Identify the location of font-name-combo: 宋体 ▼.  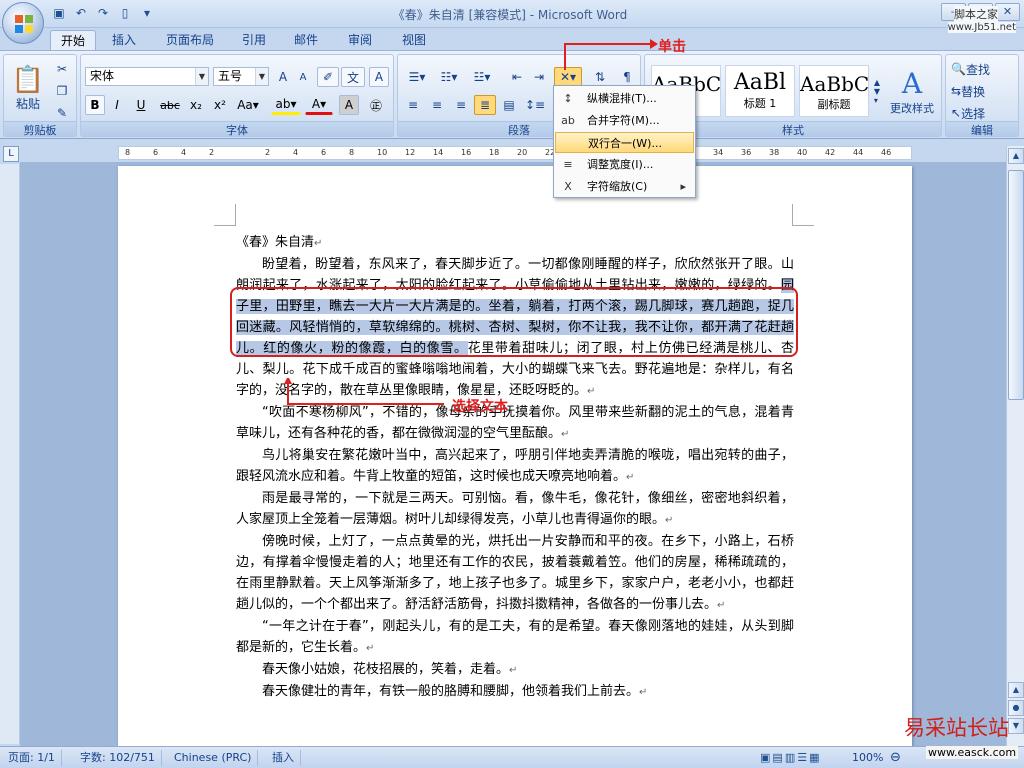
(147, 76).